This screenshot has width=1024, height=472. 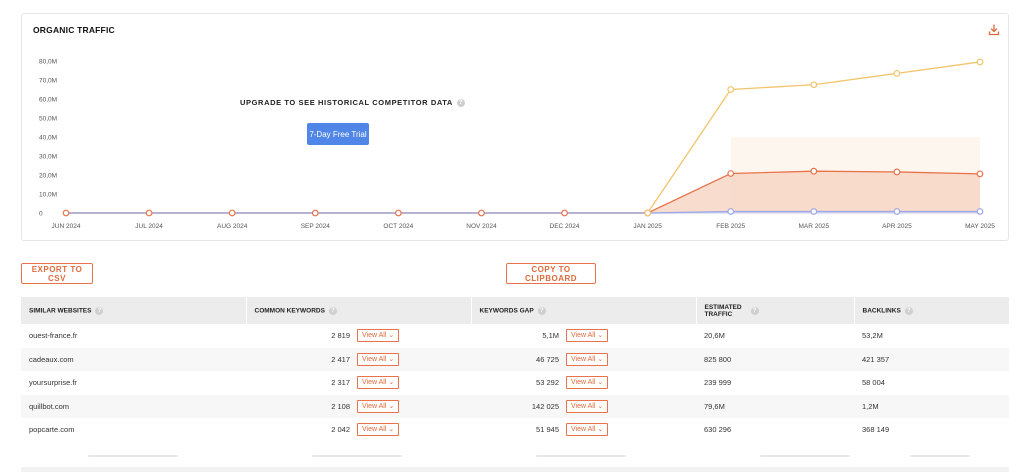 I want to click on y-tick-label: 0, so click(x=41, y=214).